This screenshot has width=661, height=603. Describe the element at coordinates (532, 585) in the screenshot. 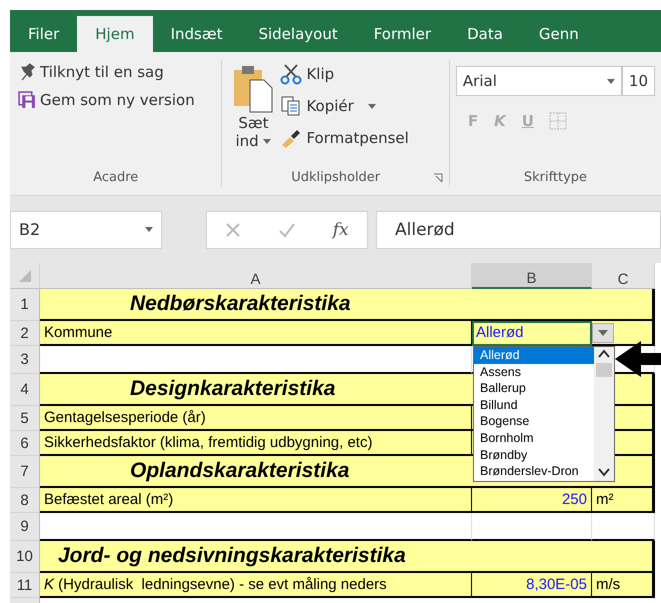

I see `table-cell: 8,30E-05` at that location.